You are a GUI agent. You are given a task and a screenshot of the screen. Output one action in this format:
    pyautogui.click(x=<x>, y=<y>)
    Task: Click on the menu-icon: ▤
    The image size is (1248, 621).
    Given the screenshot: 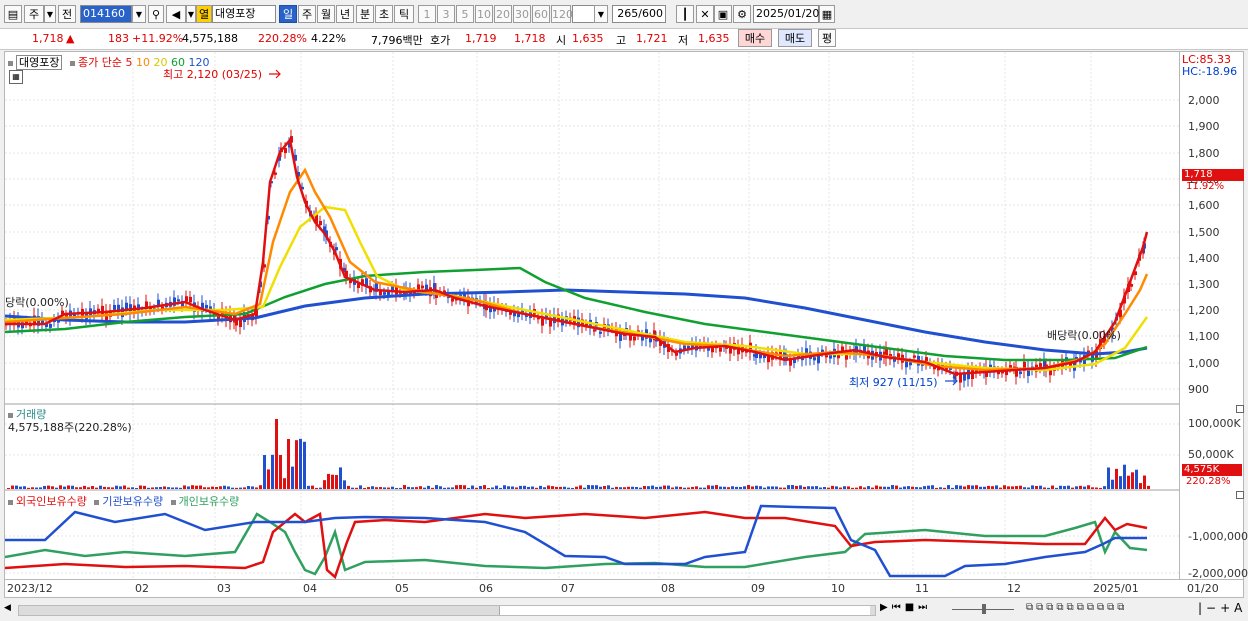 What is the action you would take?
    pyautogui.click(x=13, y=14)
    